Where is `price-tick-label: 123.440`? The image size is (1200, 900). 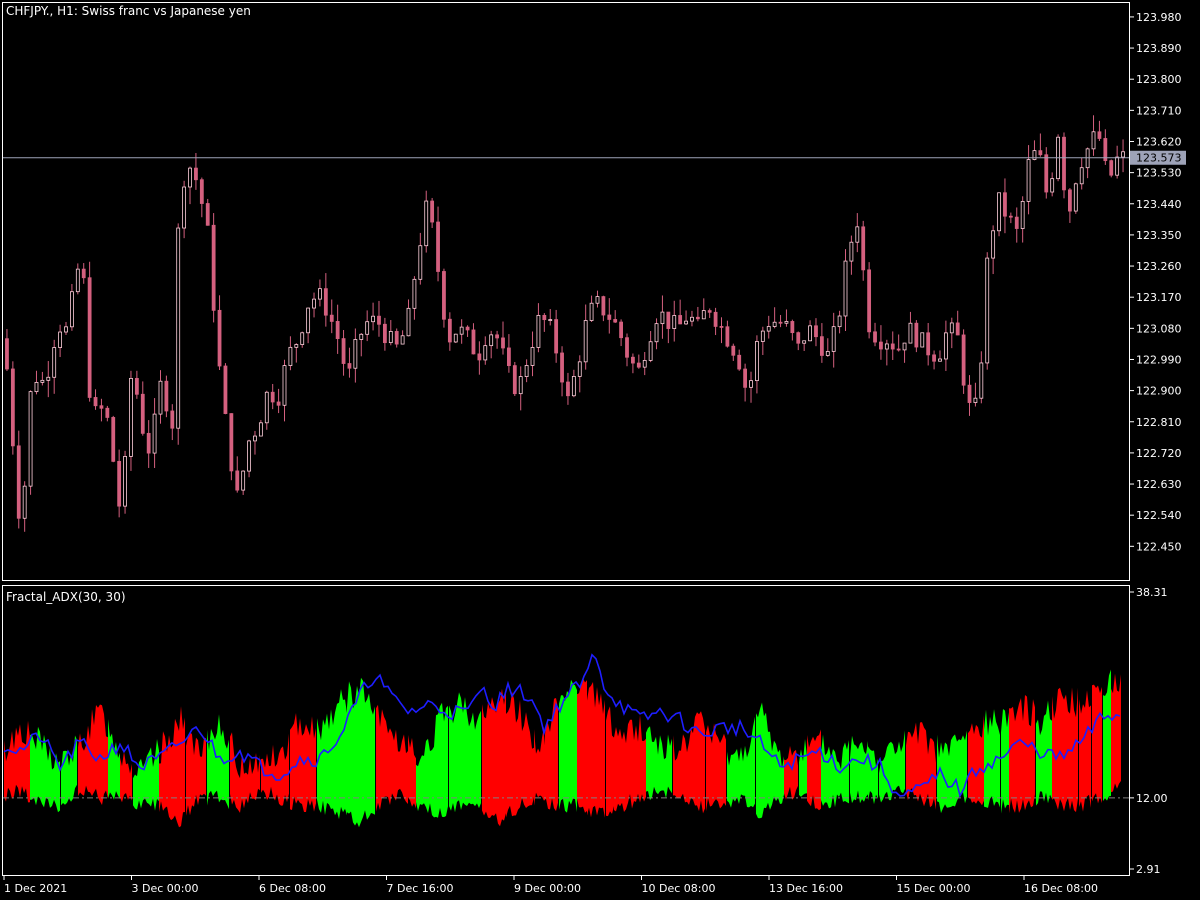
price-tick-label: 123.440 is located at coordinates (1159, 204).